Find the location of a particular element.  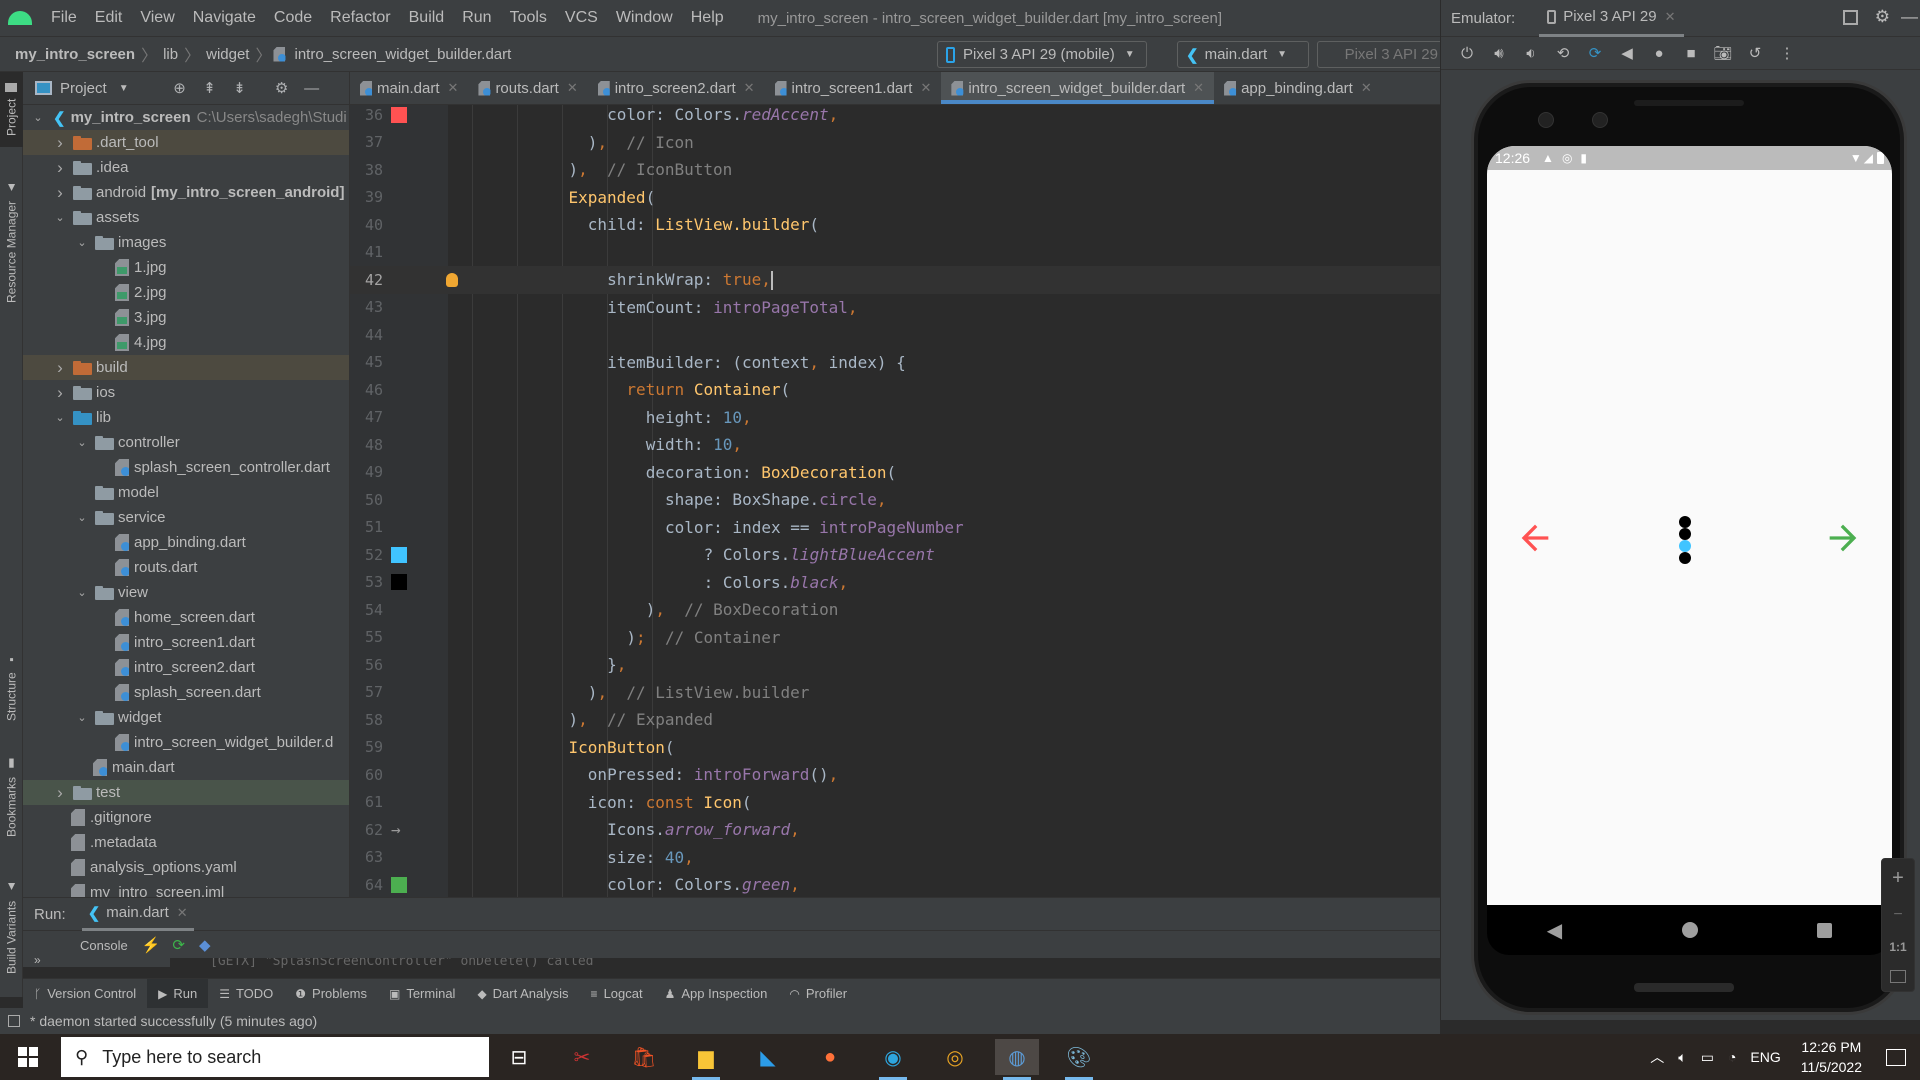

status-toggle-icon is located at coordinates (14, 1021).